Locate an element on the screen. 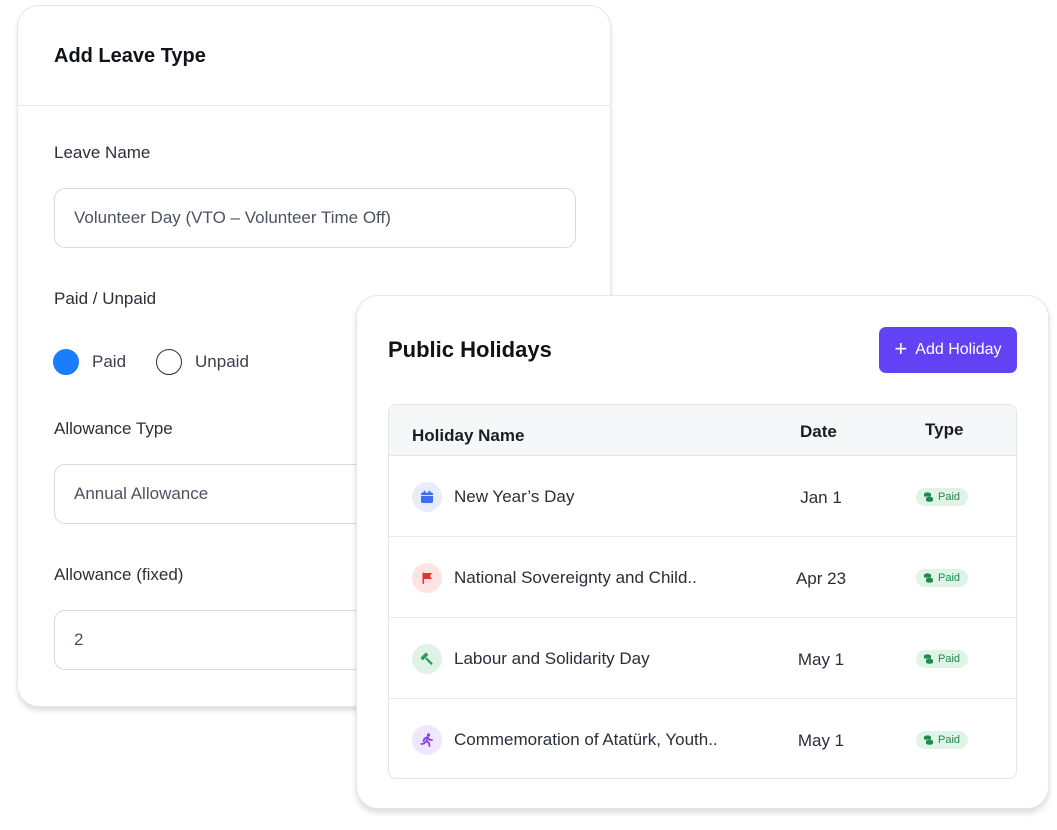 The image size is (1057, 830). plus-icon: + is located at coordinates (901, 348).